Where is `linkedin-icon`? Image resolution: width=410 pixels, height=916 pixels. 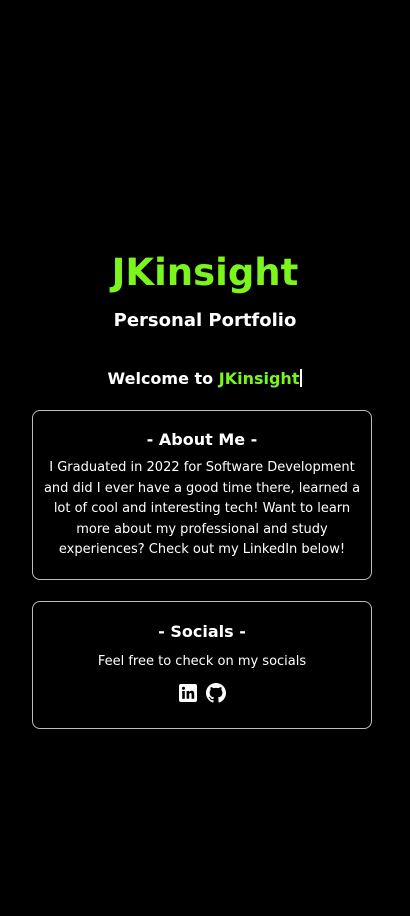
linkedin-icon is located at coordinates (188, 693).